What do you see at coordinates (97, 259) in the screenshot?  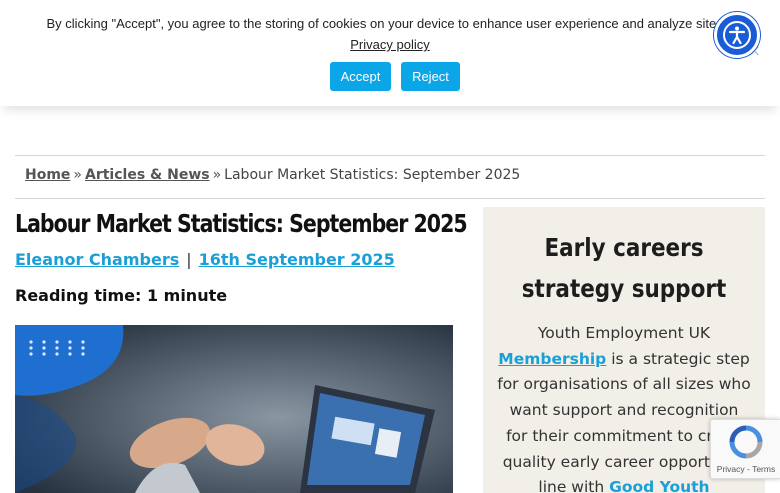 I see `author-link: Eleanor Chambers` at bounding box center [97, 259].